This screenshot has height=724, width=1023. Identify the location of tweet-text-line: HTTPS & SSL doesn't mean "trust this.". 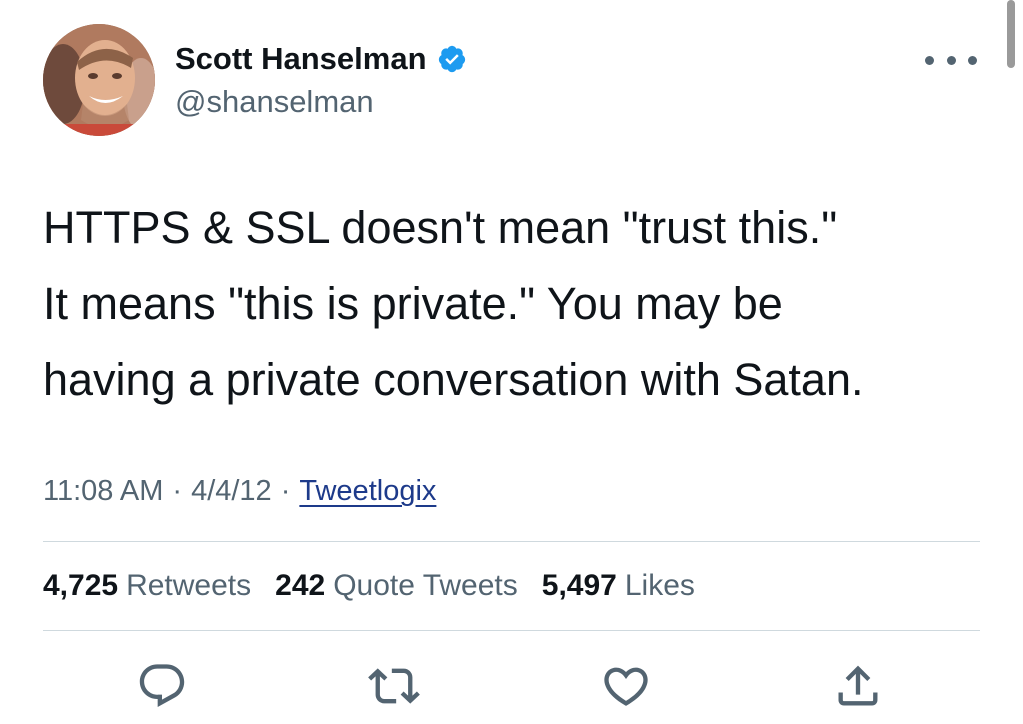
(440, 227).